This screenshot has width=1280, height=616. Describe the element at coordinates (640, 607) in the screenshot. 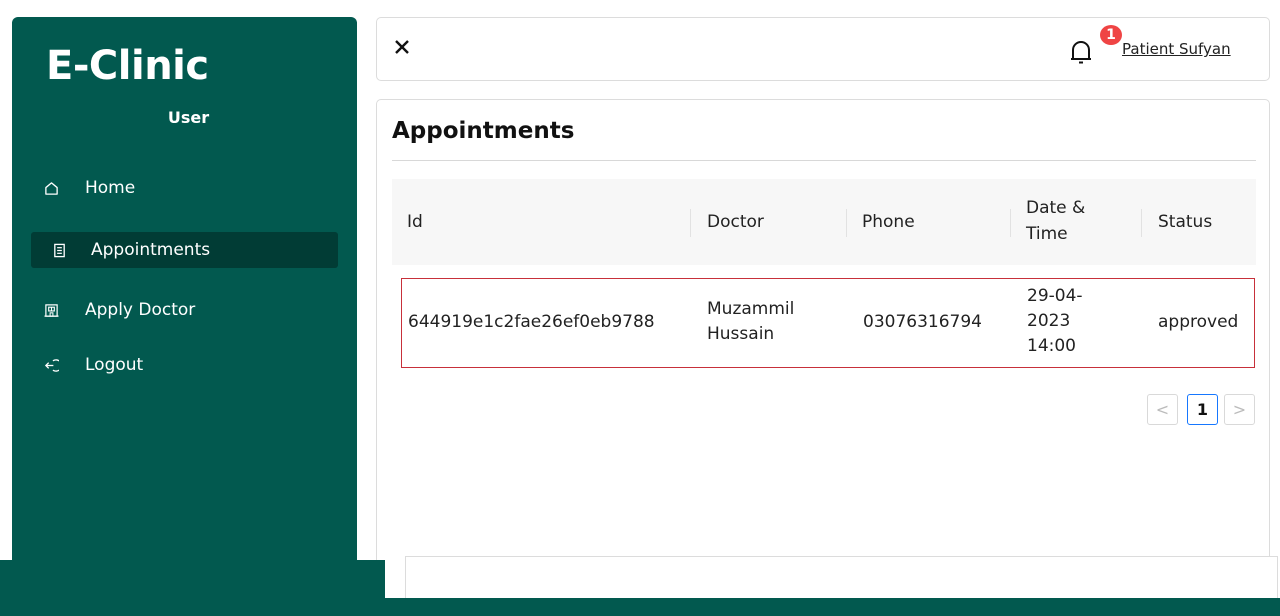

I see `footer-band` at that location.